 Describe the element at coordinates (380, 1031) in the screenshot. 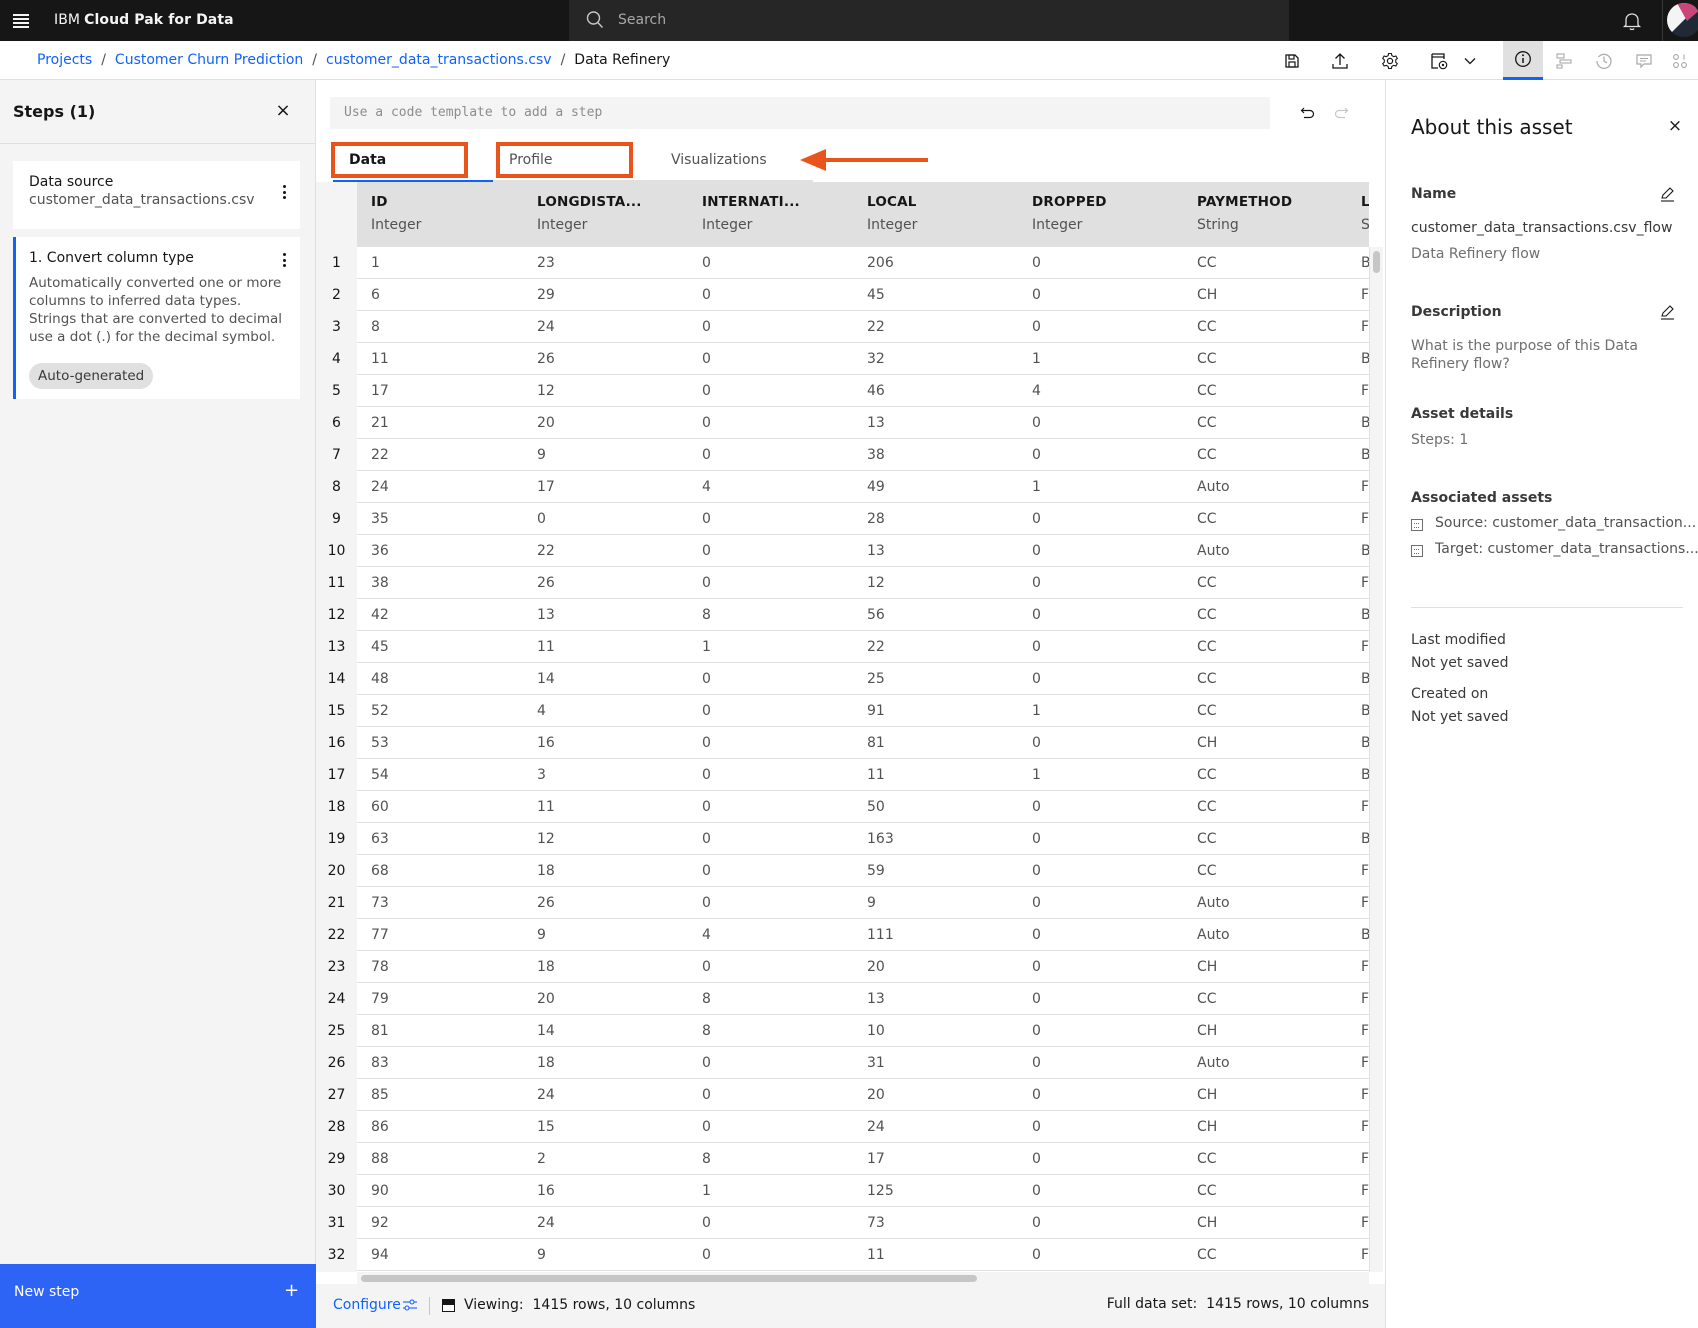

I see `table-cell: 81` at that location.